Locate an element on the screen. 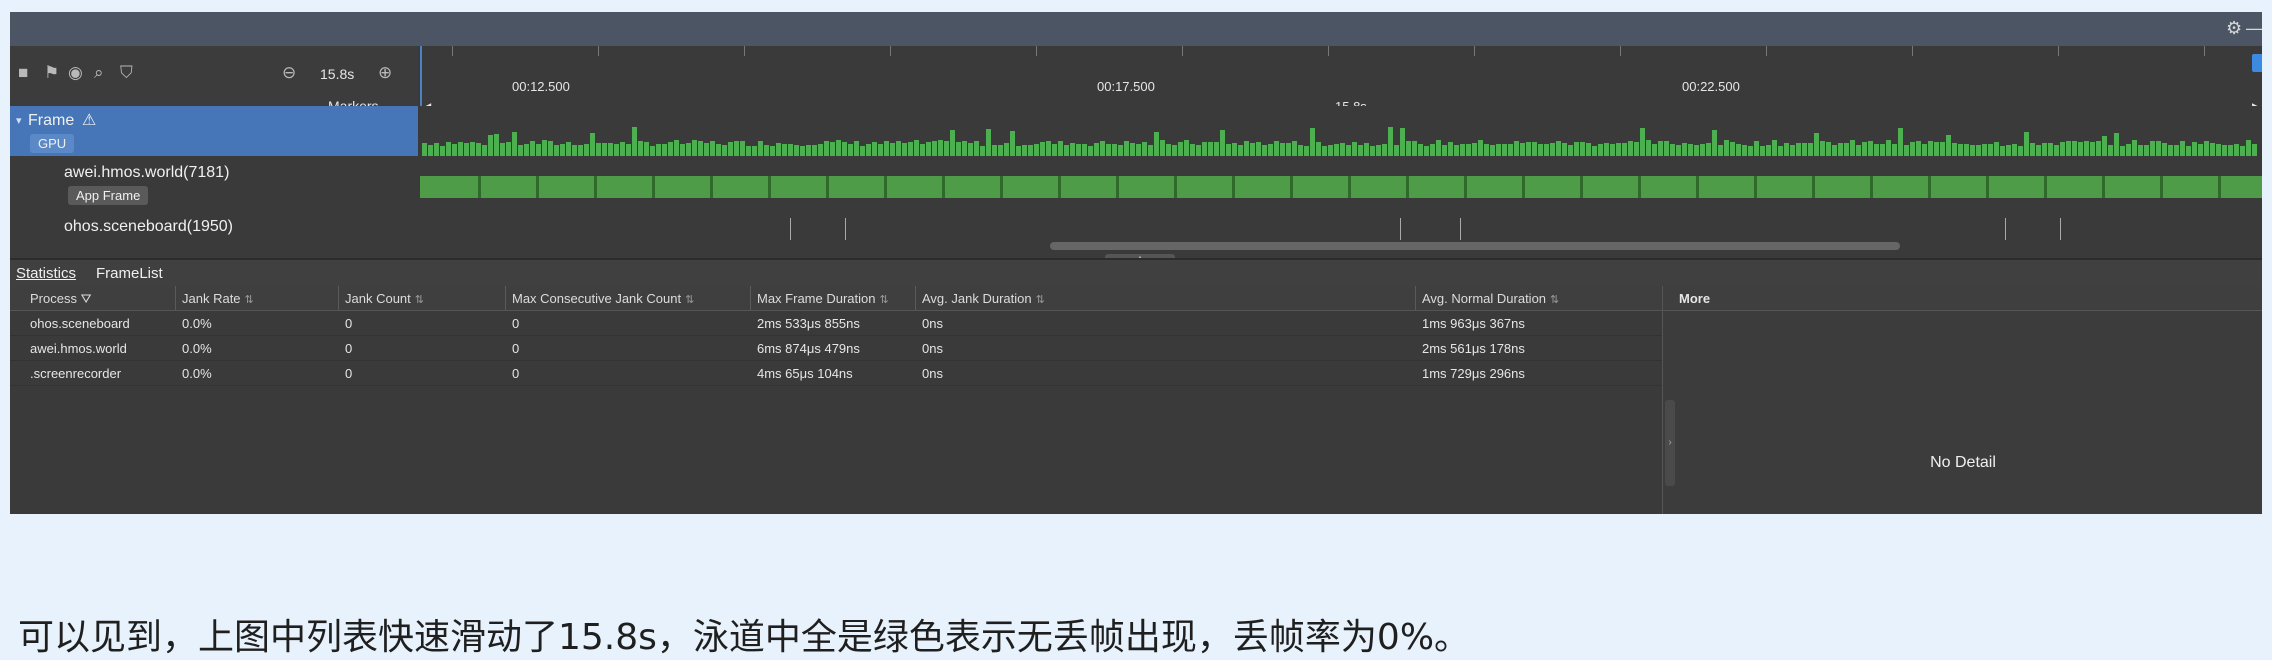 The width and height of the screenshot is (2272, 660). frame-lane-header: ▾ Frame ⚠ GPU is located at coordinates (214, 131).